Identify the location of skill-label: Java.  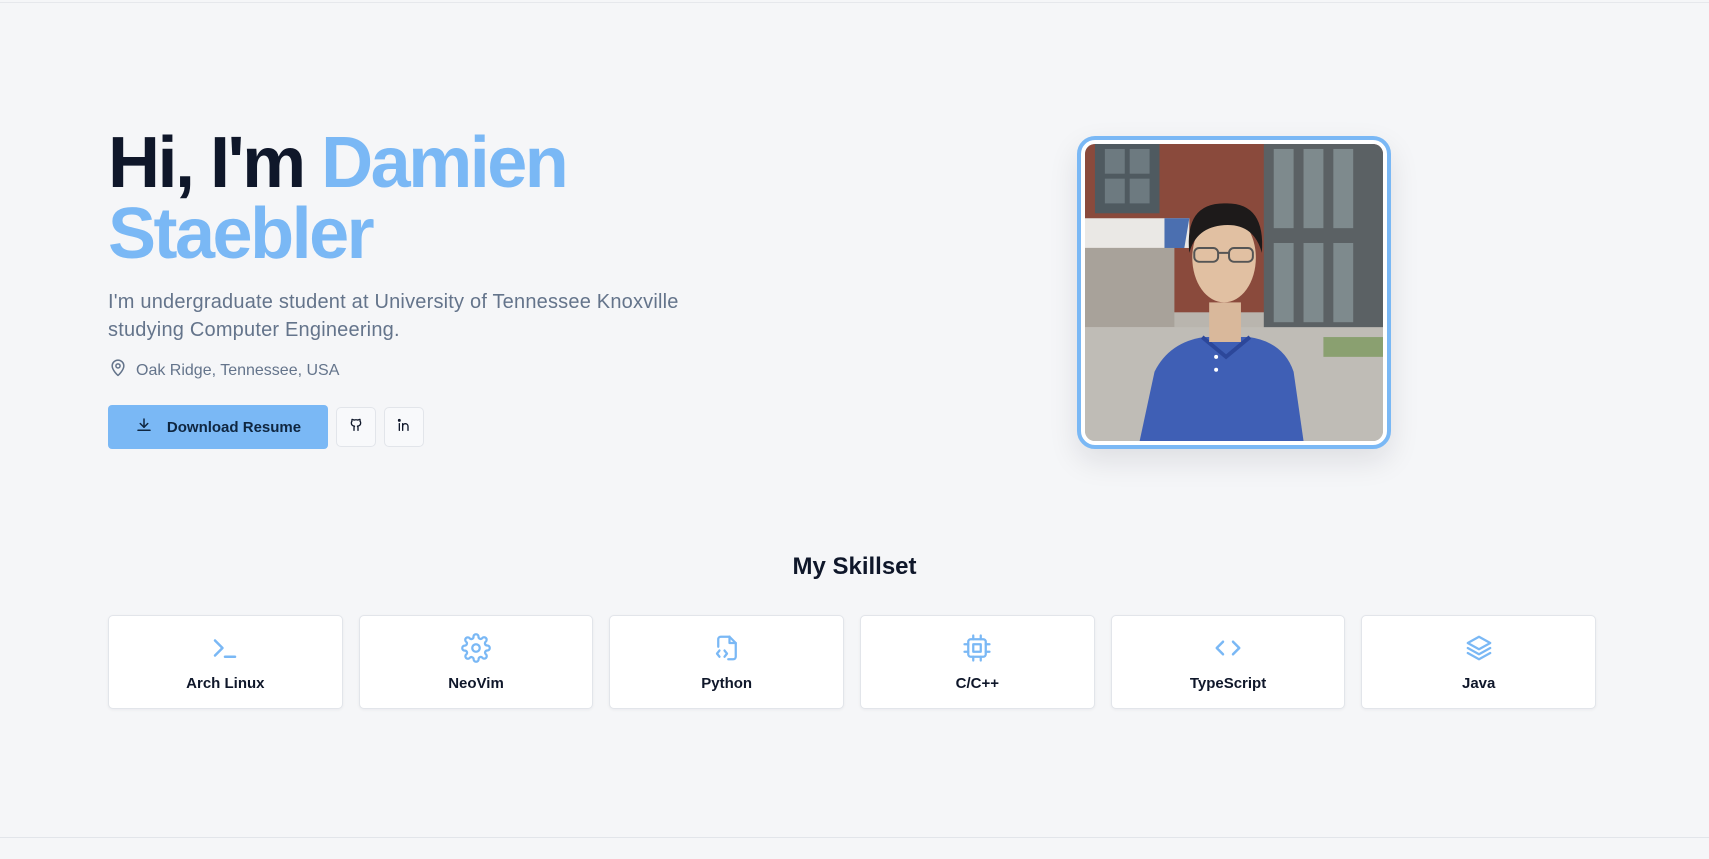
(1479, 683).